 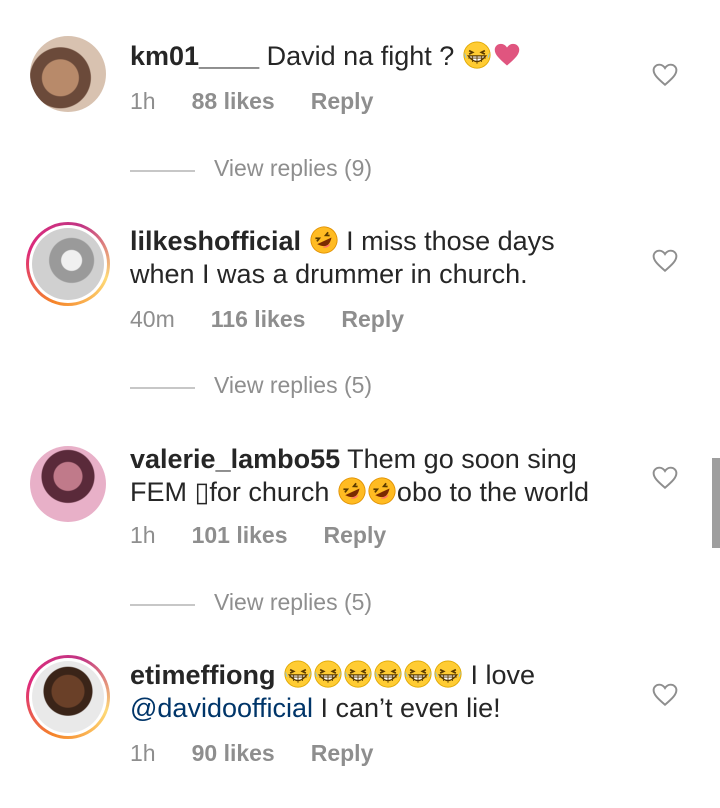 I want to click on comment-text: km01____ David na fight ?, so click(x=380, y=56).